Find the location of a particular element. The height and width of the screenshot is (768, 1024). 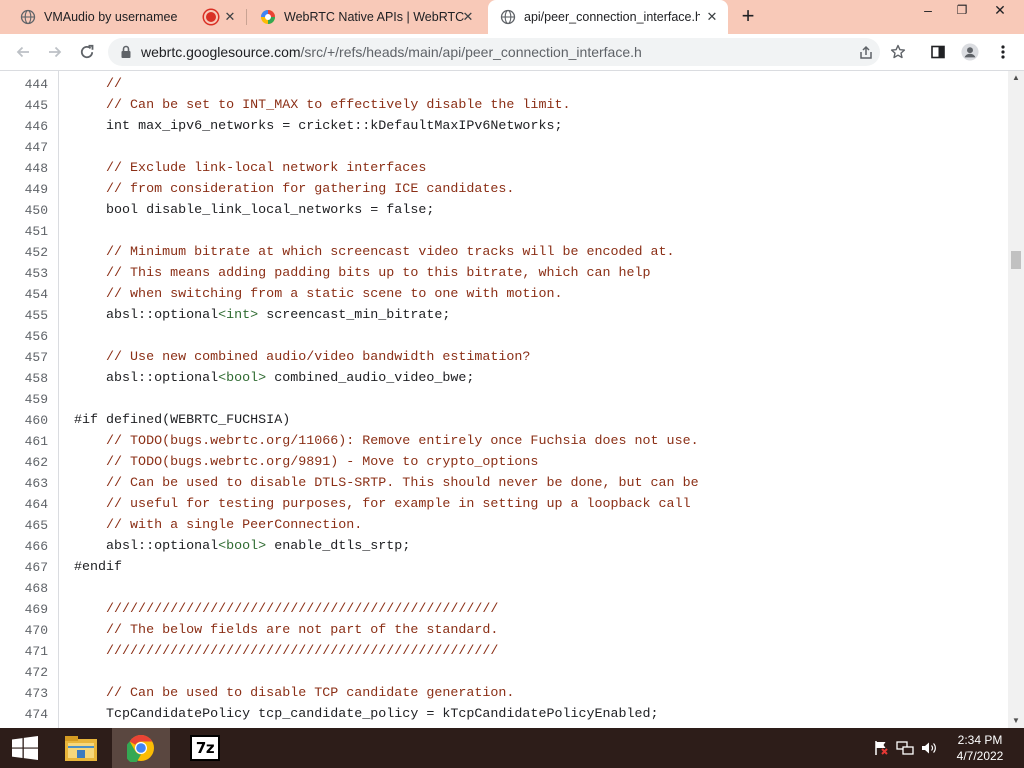

more-menu-icon is located at coordinates (1003, 52).